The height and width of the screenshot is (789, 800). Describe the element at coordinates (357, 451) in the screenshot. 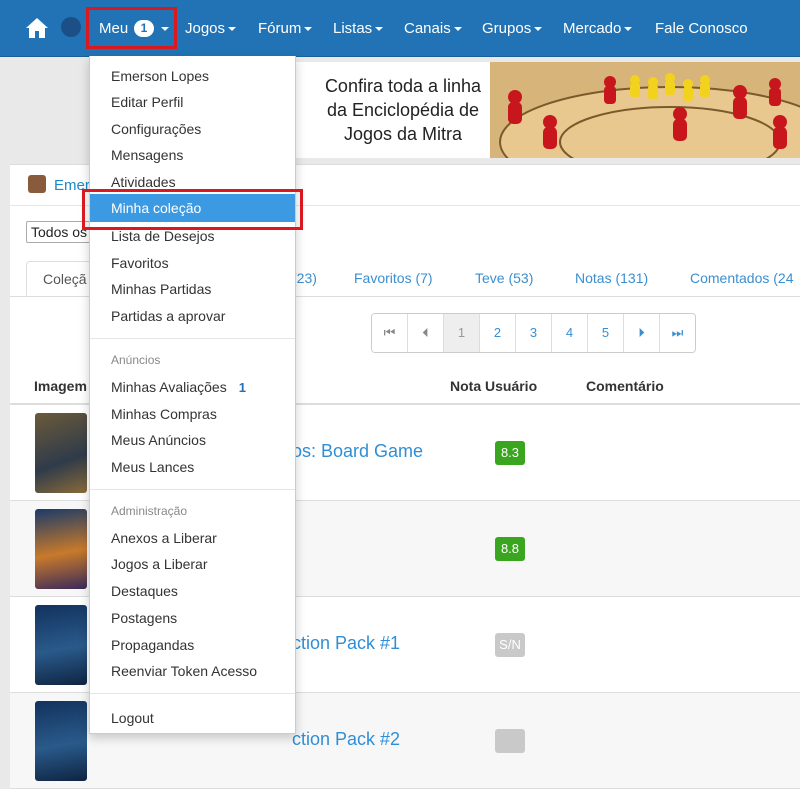

I see `game-title-link: os: Board Game` at that location.